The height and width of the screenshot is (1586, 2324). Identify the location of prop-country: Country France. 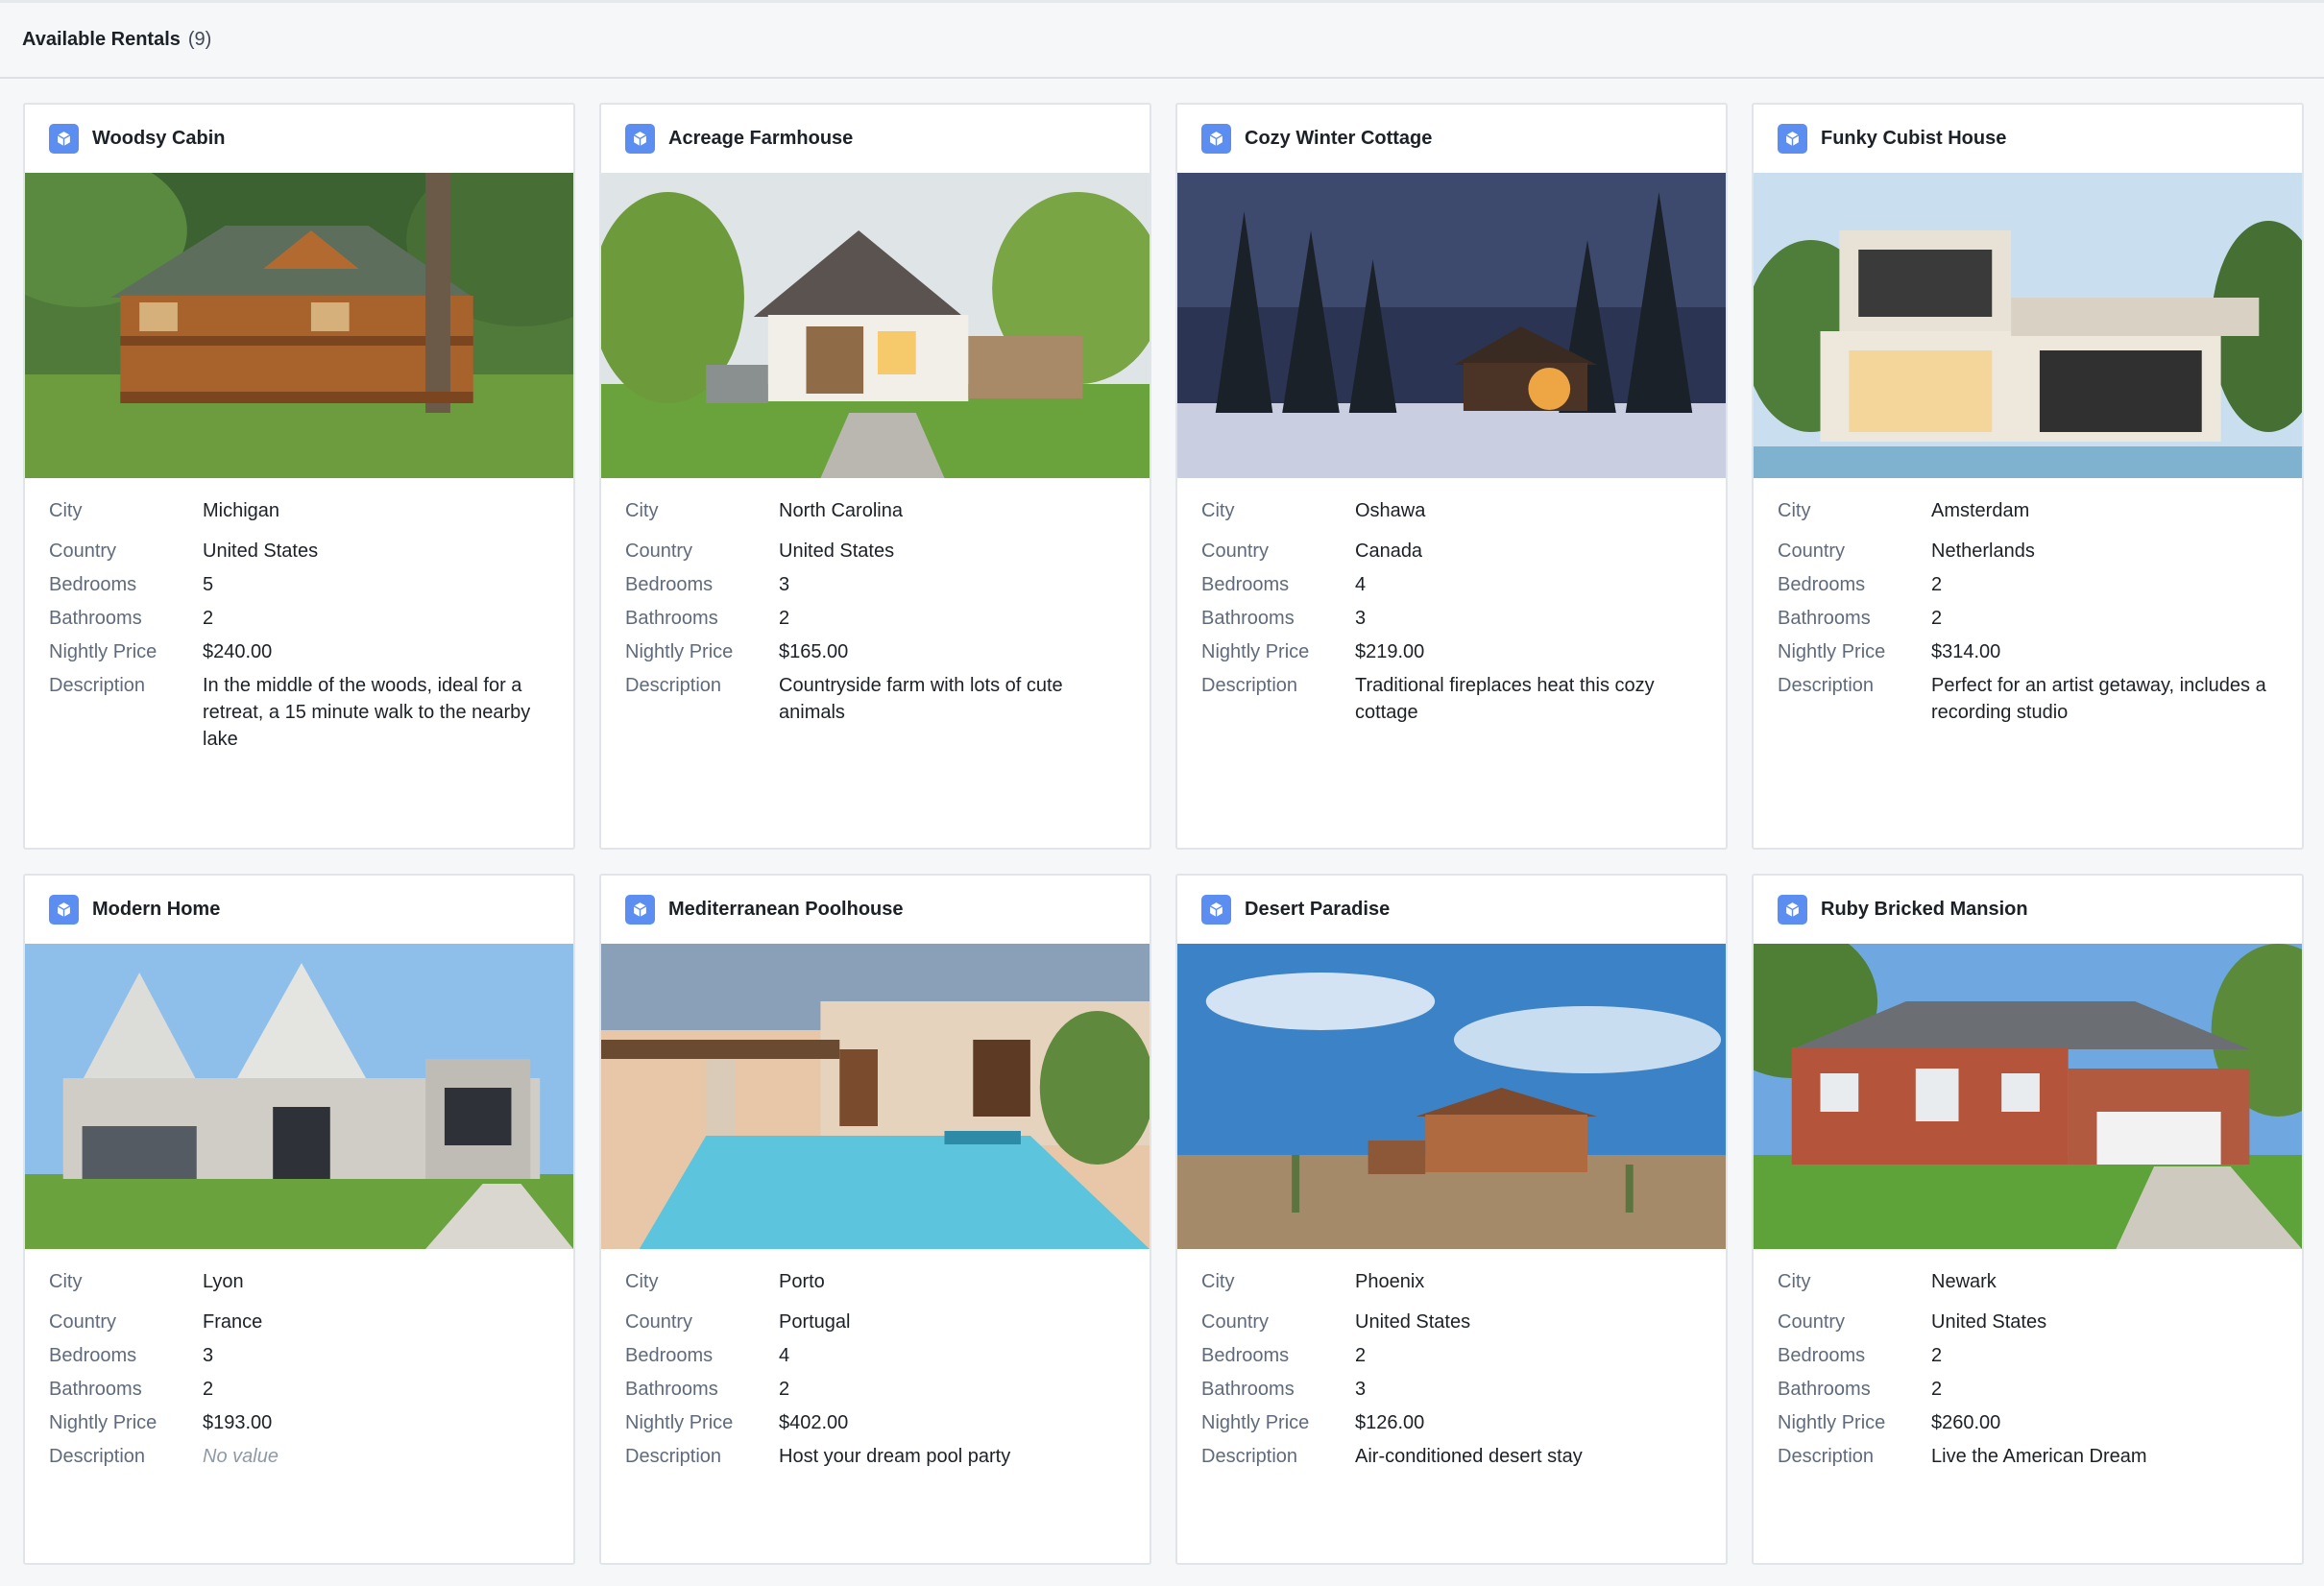
(156, 1322).